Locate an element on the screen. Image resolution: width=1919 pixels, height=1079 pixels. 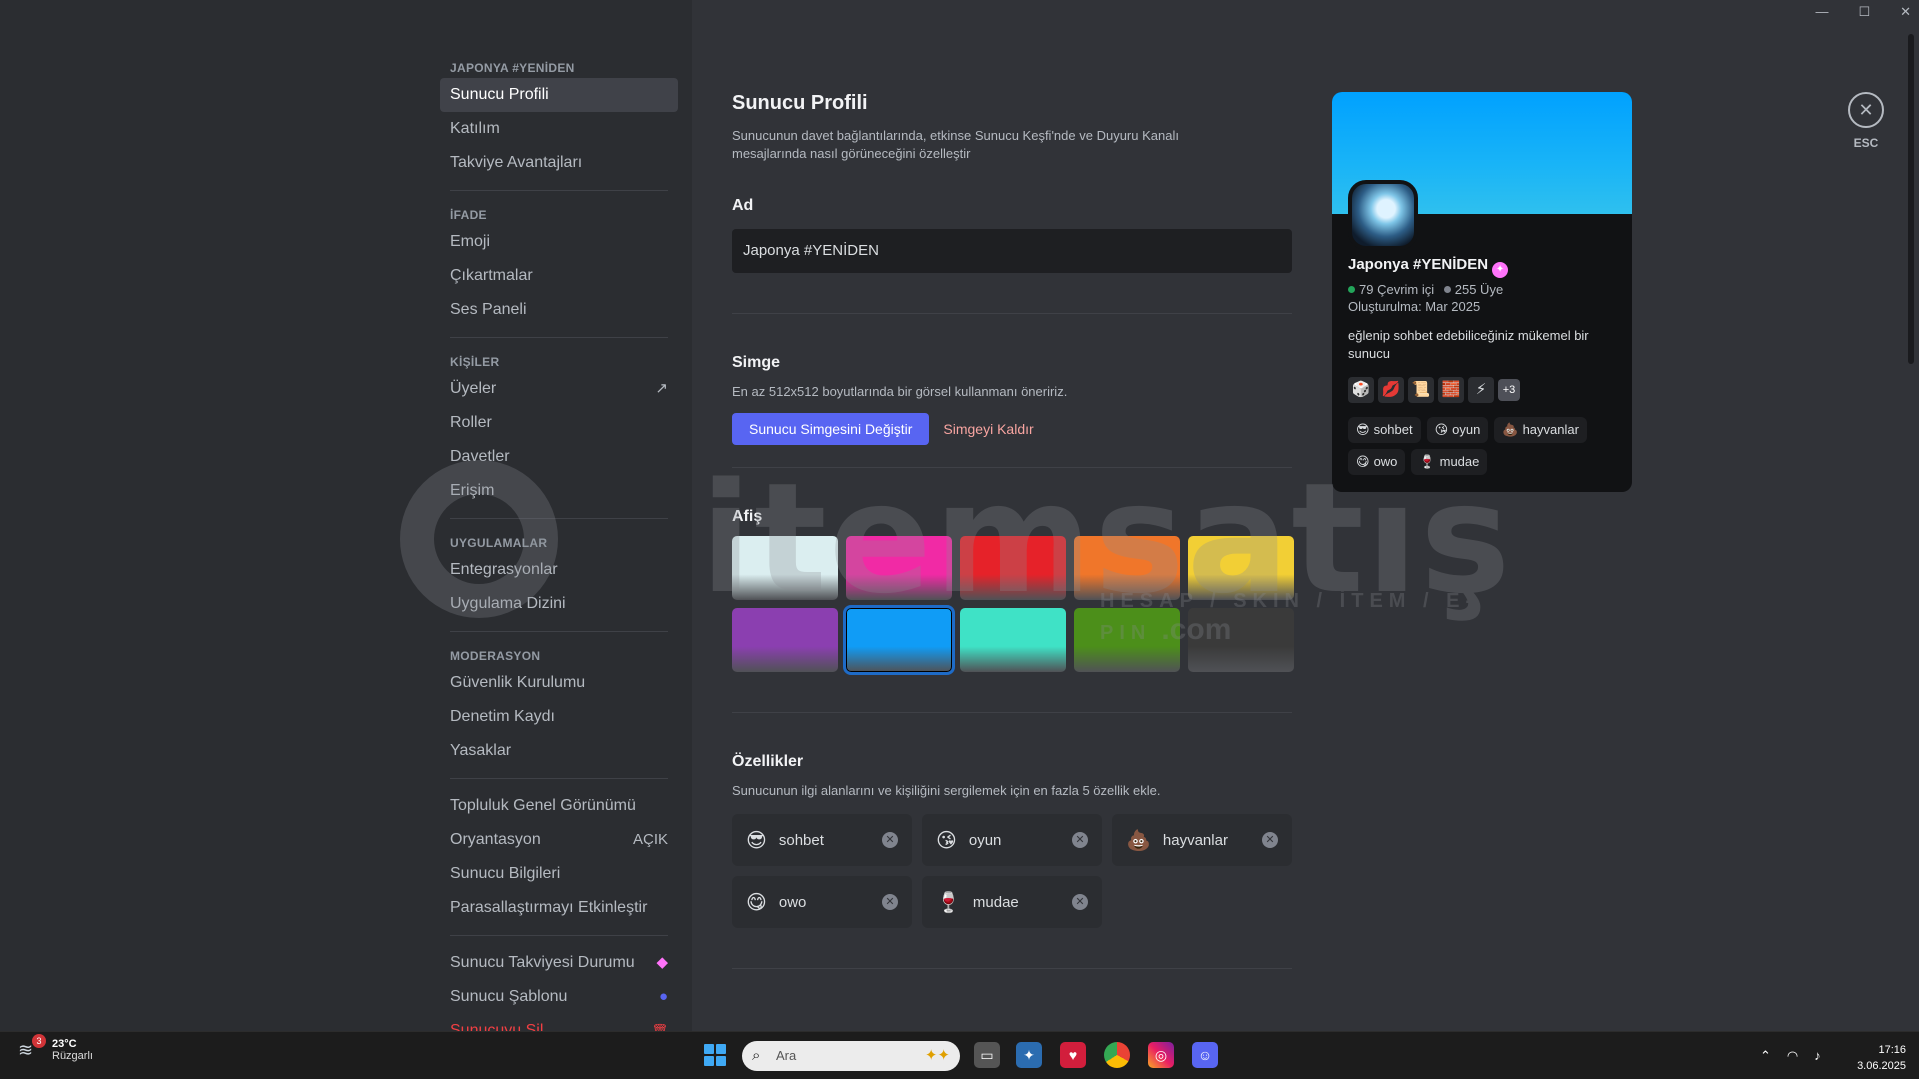
sidebar-item: Parasallaştırmayı Etkinleştir is located at coordinates (559, 908).